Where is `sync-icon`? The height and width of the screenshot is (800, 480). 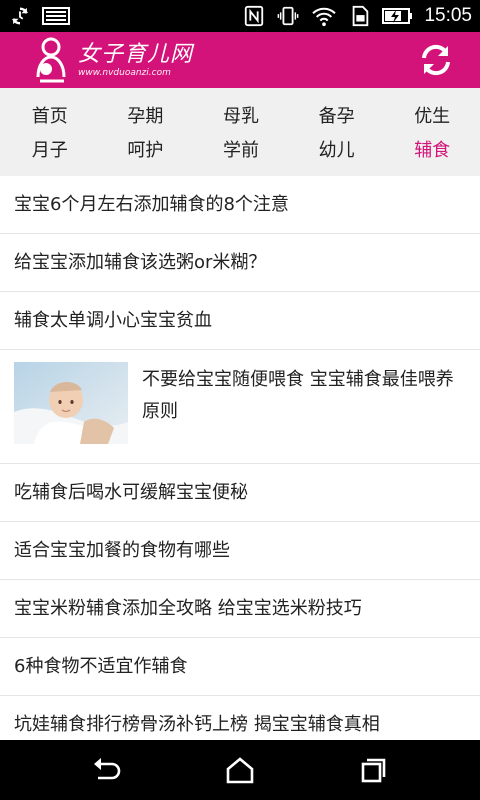
sync-icon is located at coordinates (20, 16).